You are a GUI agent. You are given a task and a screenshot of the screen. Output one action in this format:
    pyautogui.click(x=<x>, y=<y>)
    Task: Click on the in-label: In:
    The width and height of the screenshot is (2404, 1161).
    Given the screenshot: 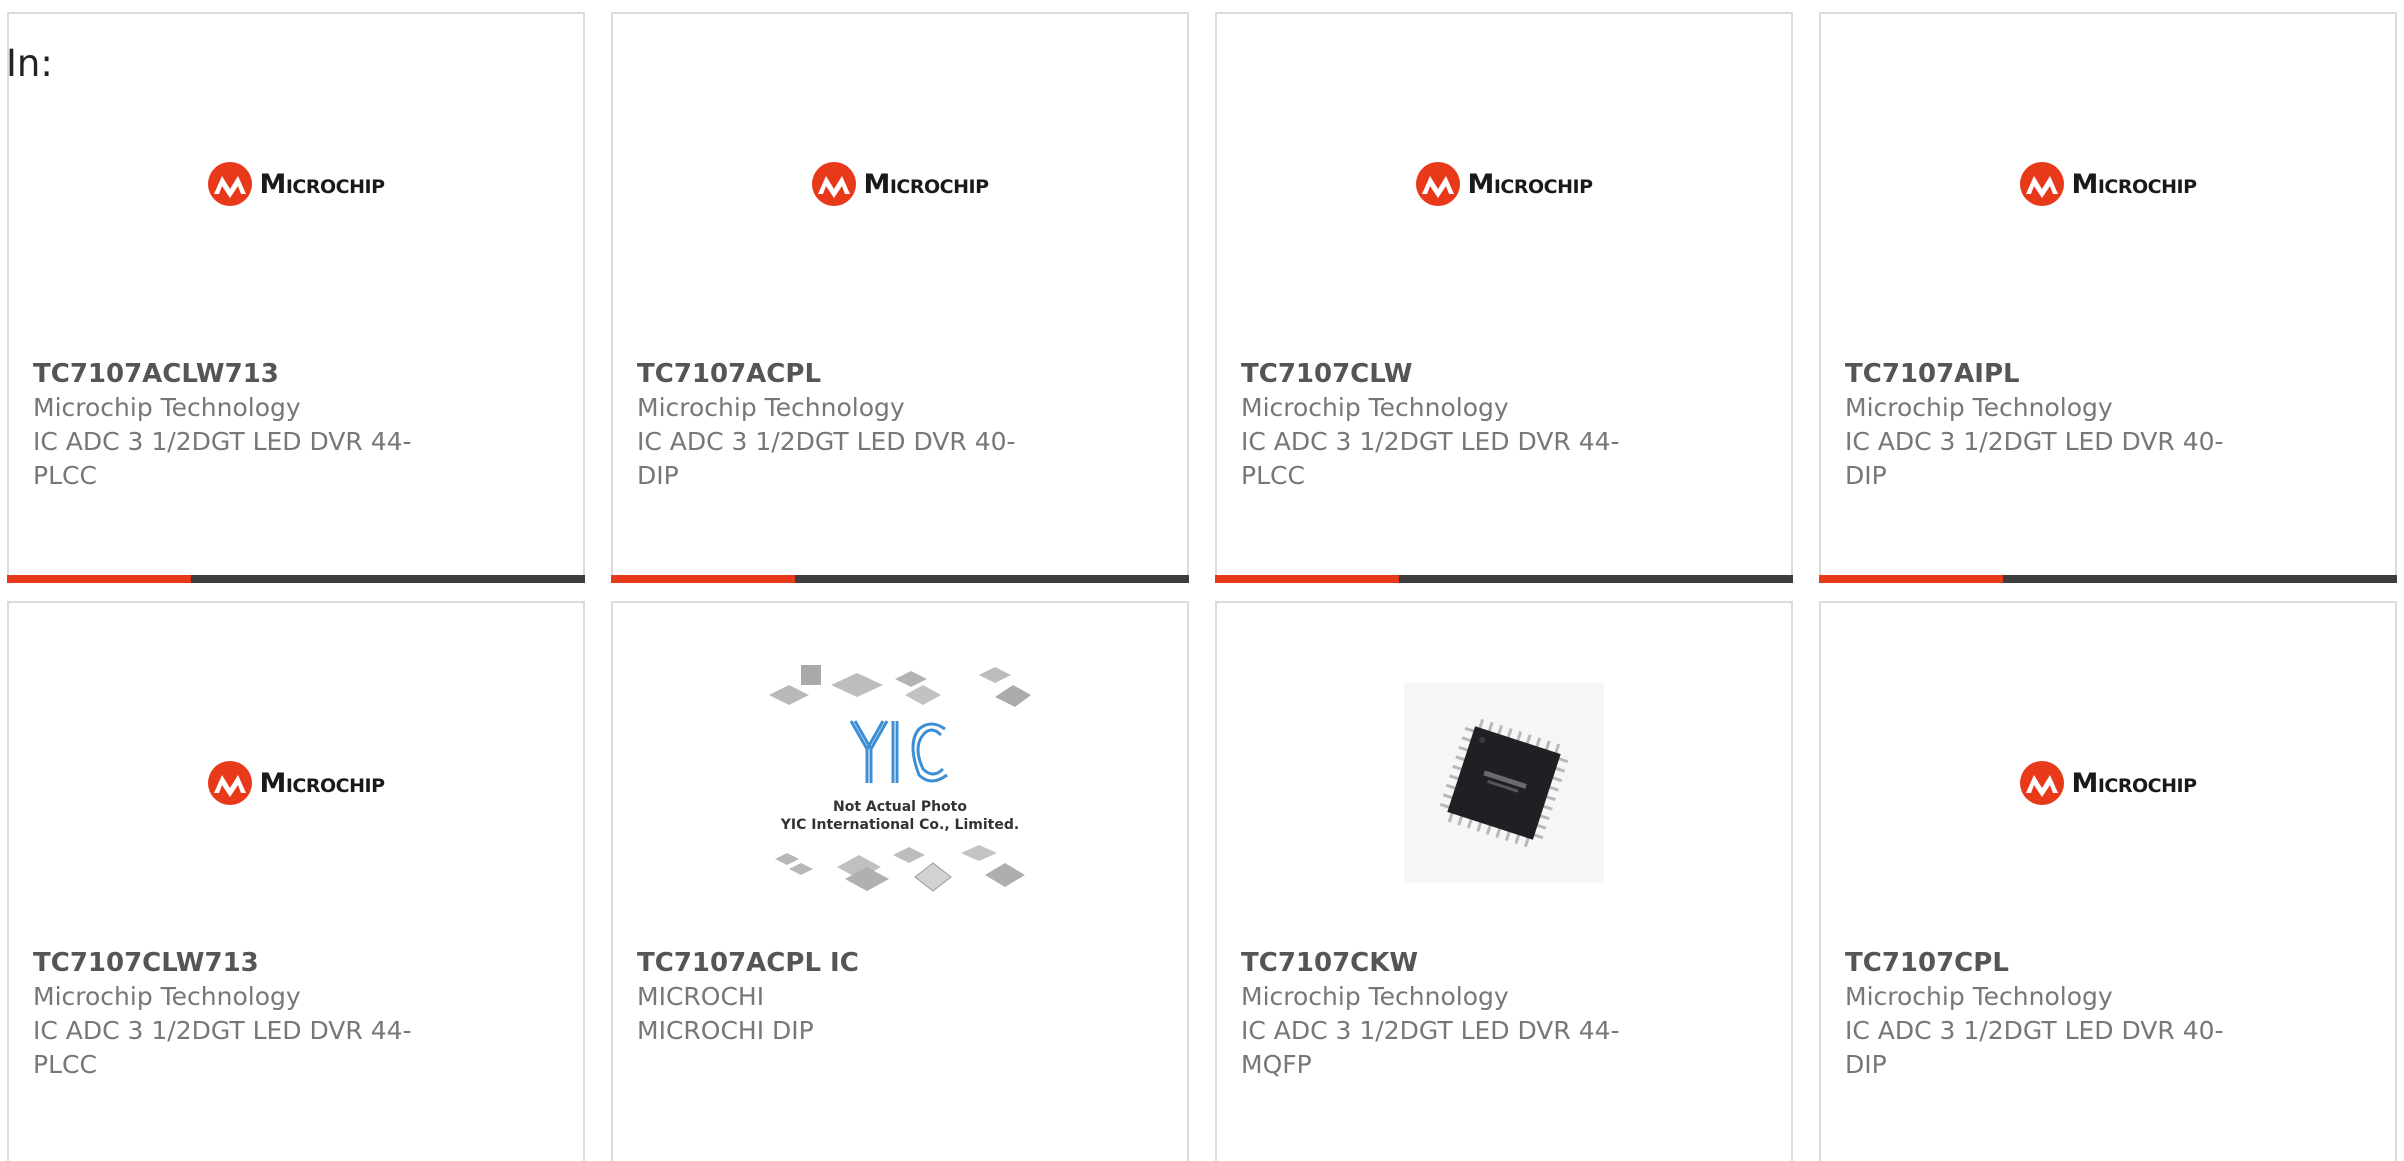 What is the action you would take?
    pyautogui.click(x=29, y=63)
    